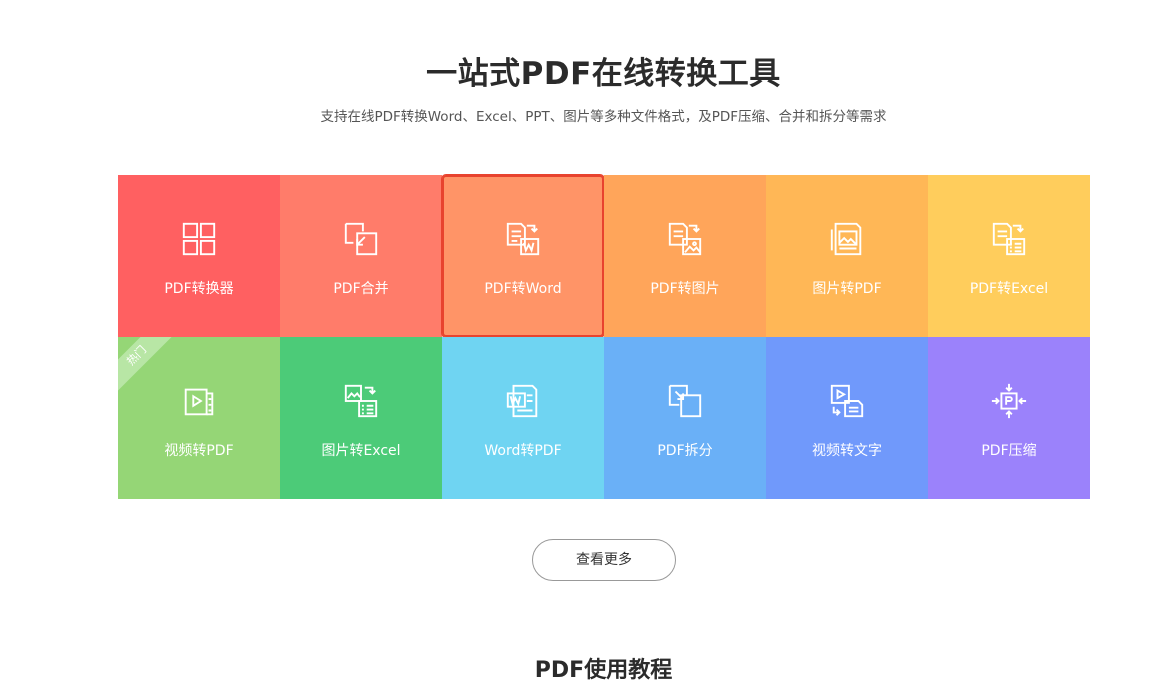  What do you see at coordinates (361, 239) in the screenshot?
I see `merge-icon` at bounding box center [361, 239].